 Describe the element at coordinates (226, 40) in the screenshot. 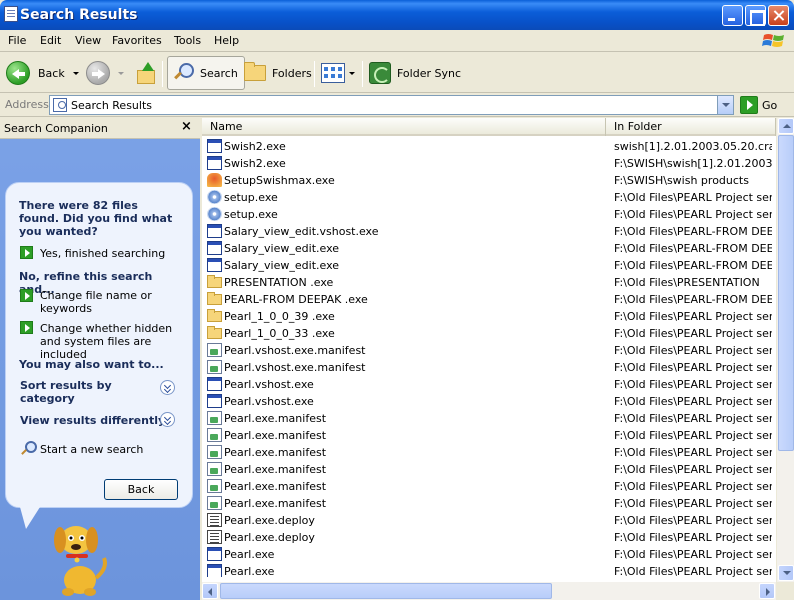

I see `menu-help: Help` at that location.